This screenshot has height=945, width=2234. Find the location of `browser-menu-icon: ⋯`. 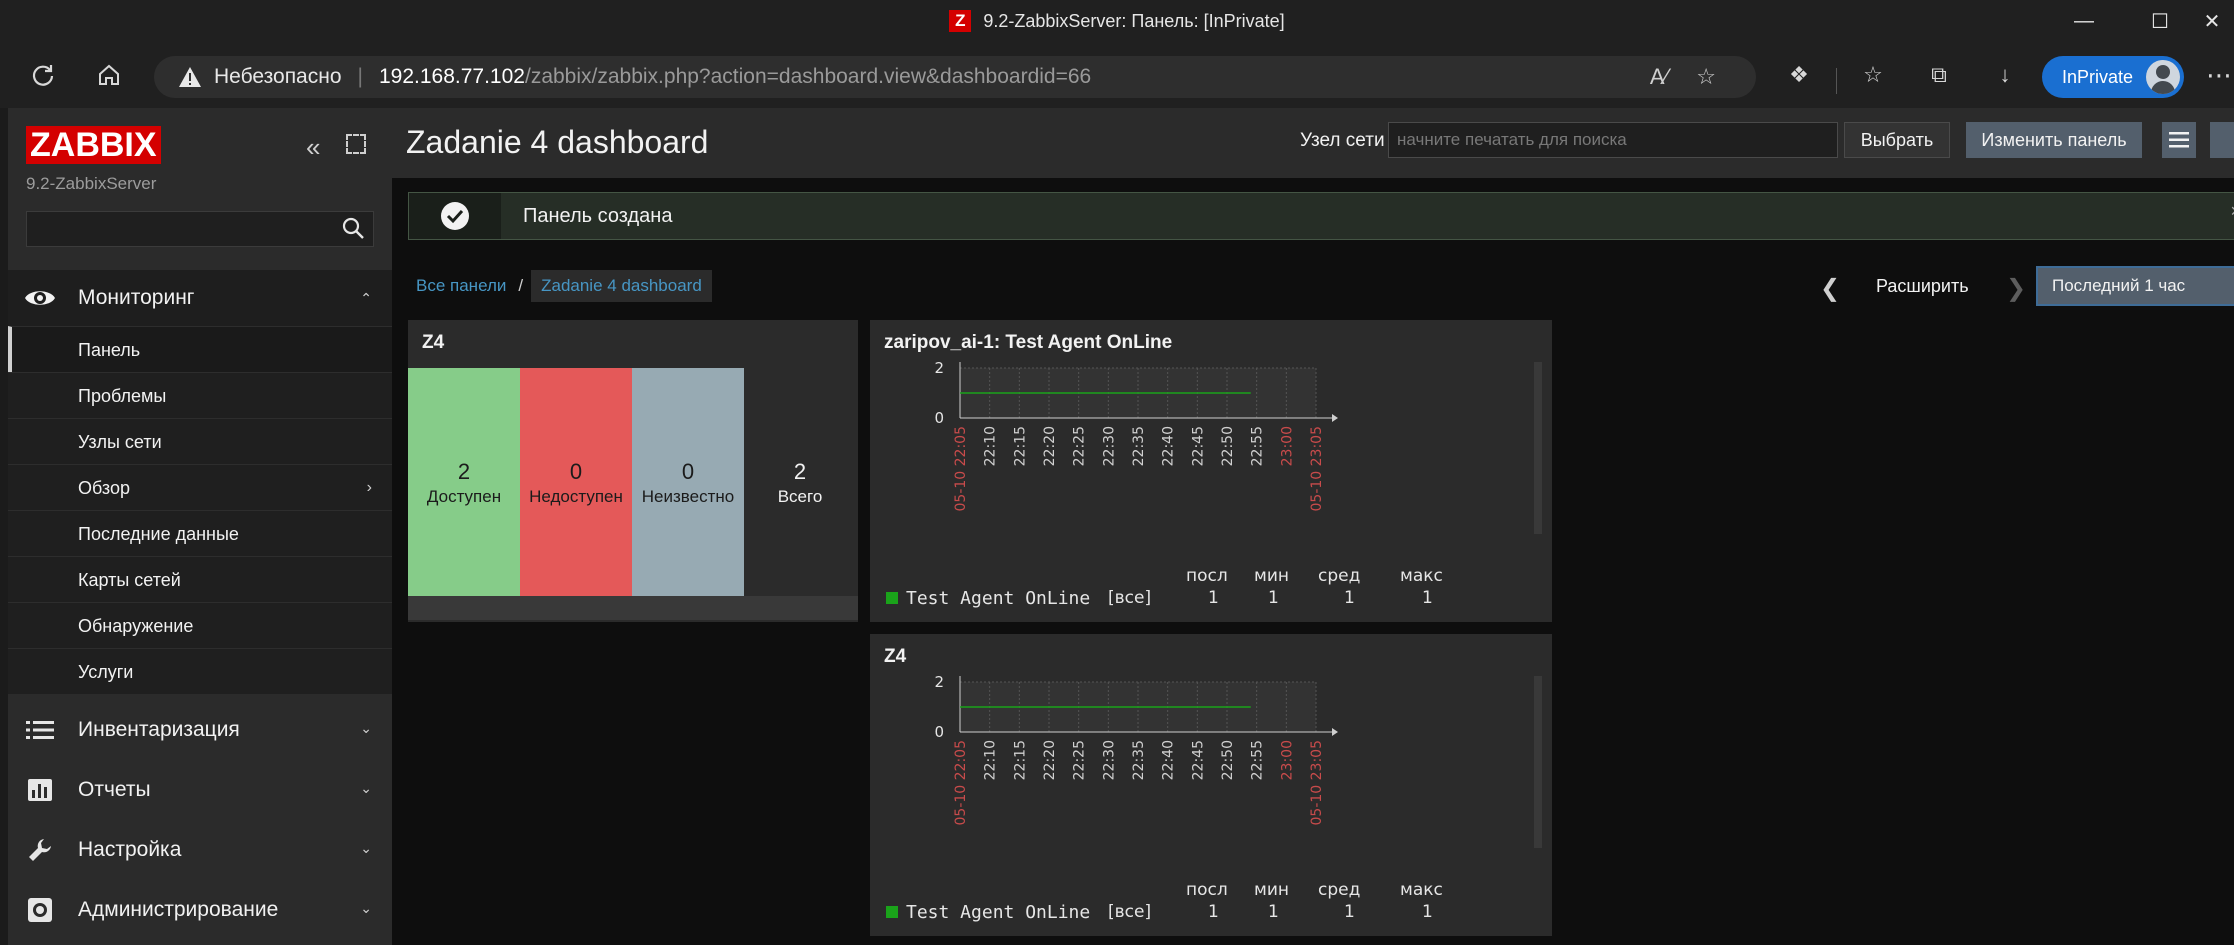

browser-menu-icon: ⋯ is located at coordinates (2220, 75).